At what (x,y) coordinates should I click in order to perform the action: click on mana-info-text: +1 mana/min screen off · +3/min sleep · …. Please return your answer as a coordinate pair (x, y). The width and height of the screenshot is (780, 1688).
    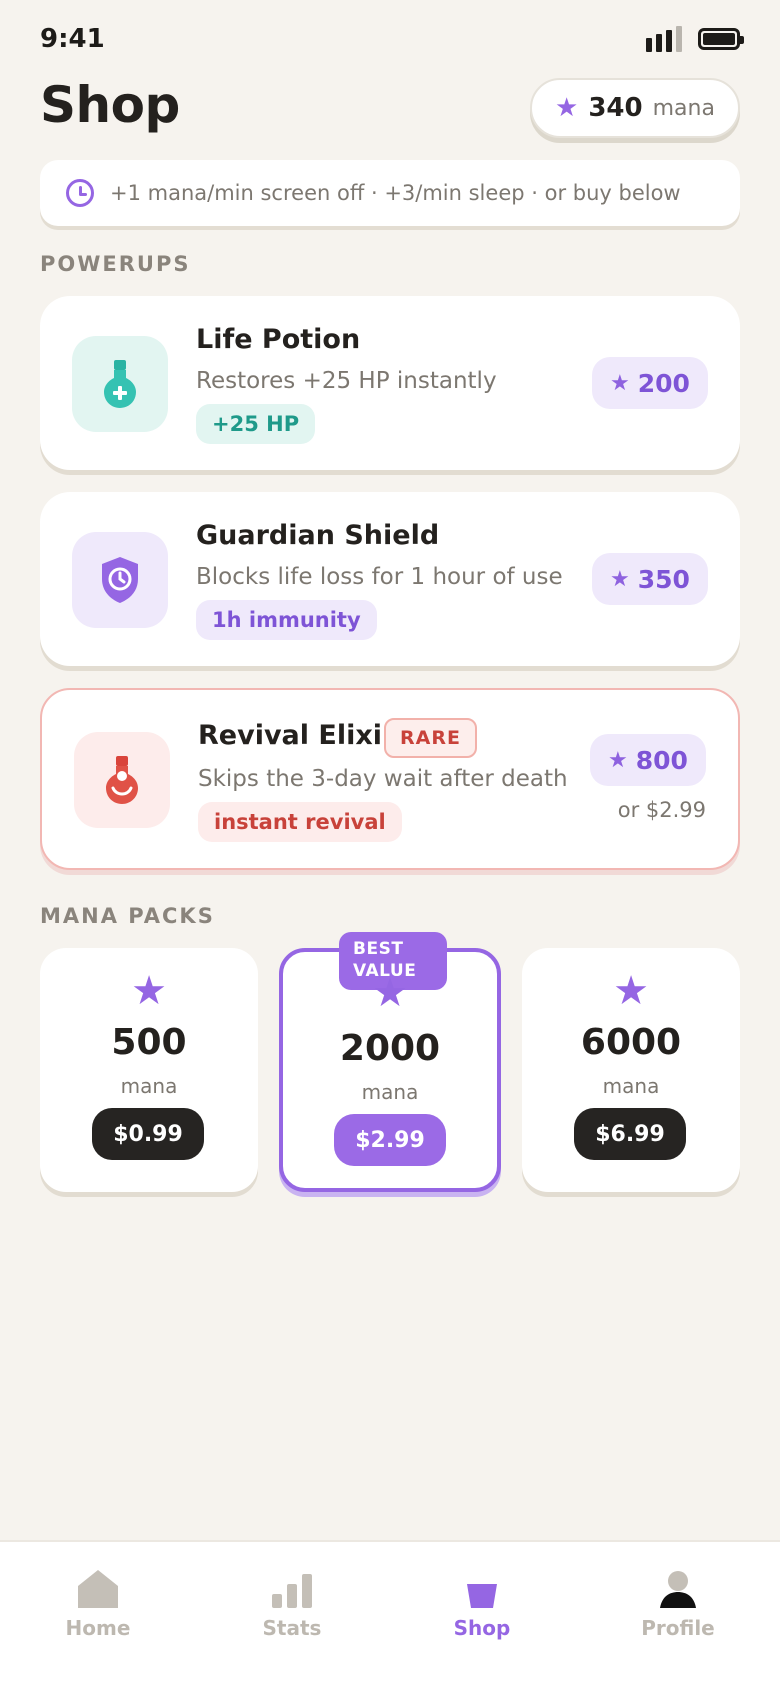
    Looking at the image, I should click on (395, 193).